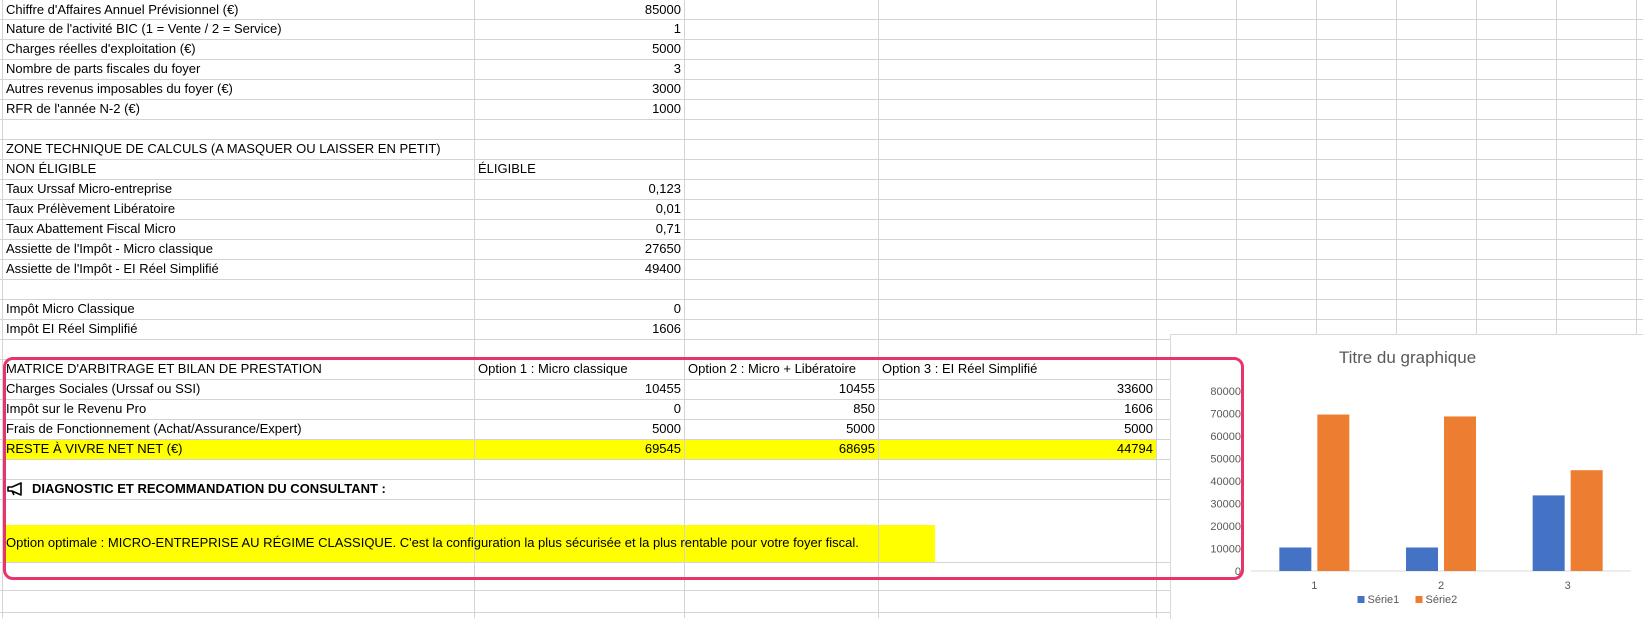  What do you see at coordinates (1017, 409) in the screenshot?
I see `matrix-cell: 1606` at bounding box center [1017, 409].